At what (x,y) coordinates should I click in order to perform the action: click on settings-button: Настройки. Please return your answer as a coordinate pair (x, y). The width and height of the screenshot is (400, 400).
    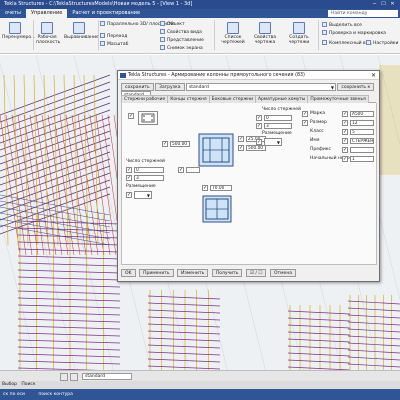
    Looking at the image, I should click on (382, 43).